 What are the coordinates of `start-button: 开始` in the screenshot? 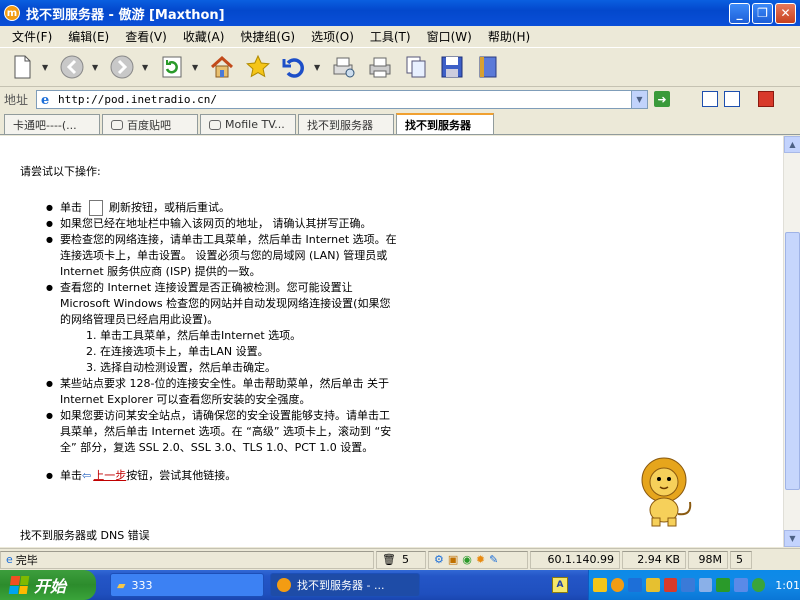 It's located at (48, 585).